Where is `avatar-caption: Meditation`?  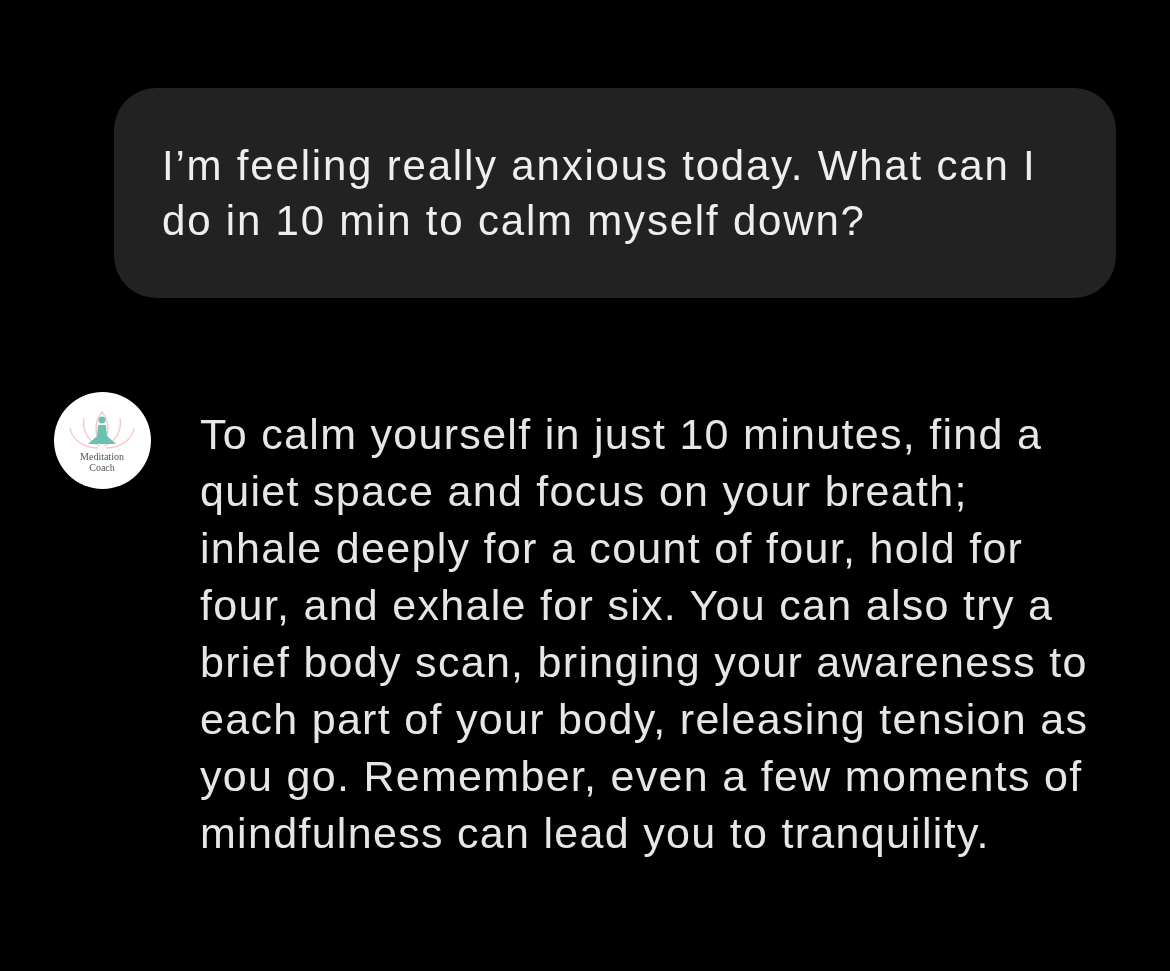
avatar-caption: Meditation is located at coordinates (102, 456).